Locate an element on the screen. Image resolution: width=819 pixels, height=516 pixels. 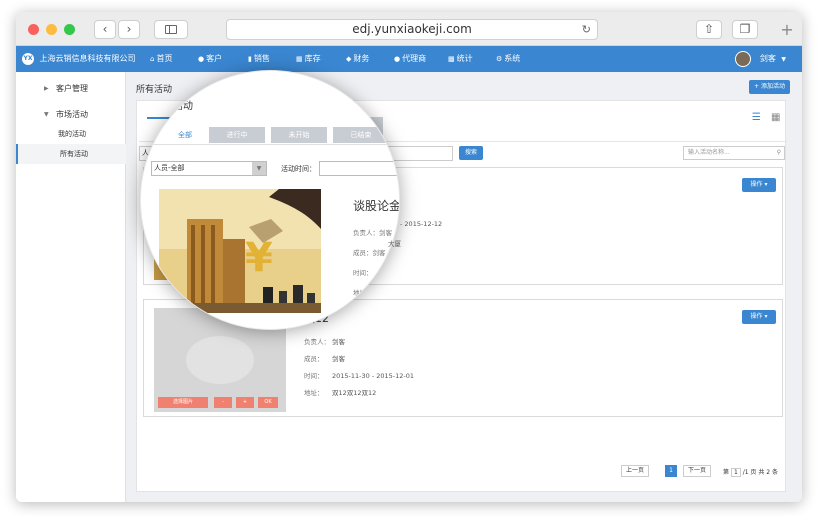
card1-time-visible: - 2015-12-12 is located at coordinates (421, 224).